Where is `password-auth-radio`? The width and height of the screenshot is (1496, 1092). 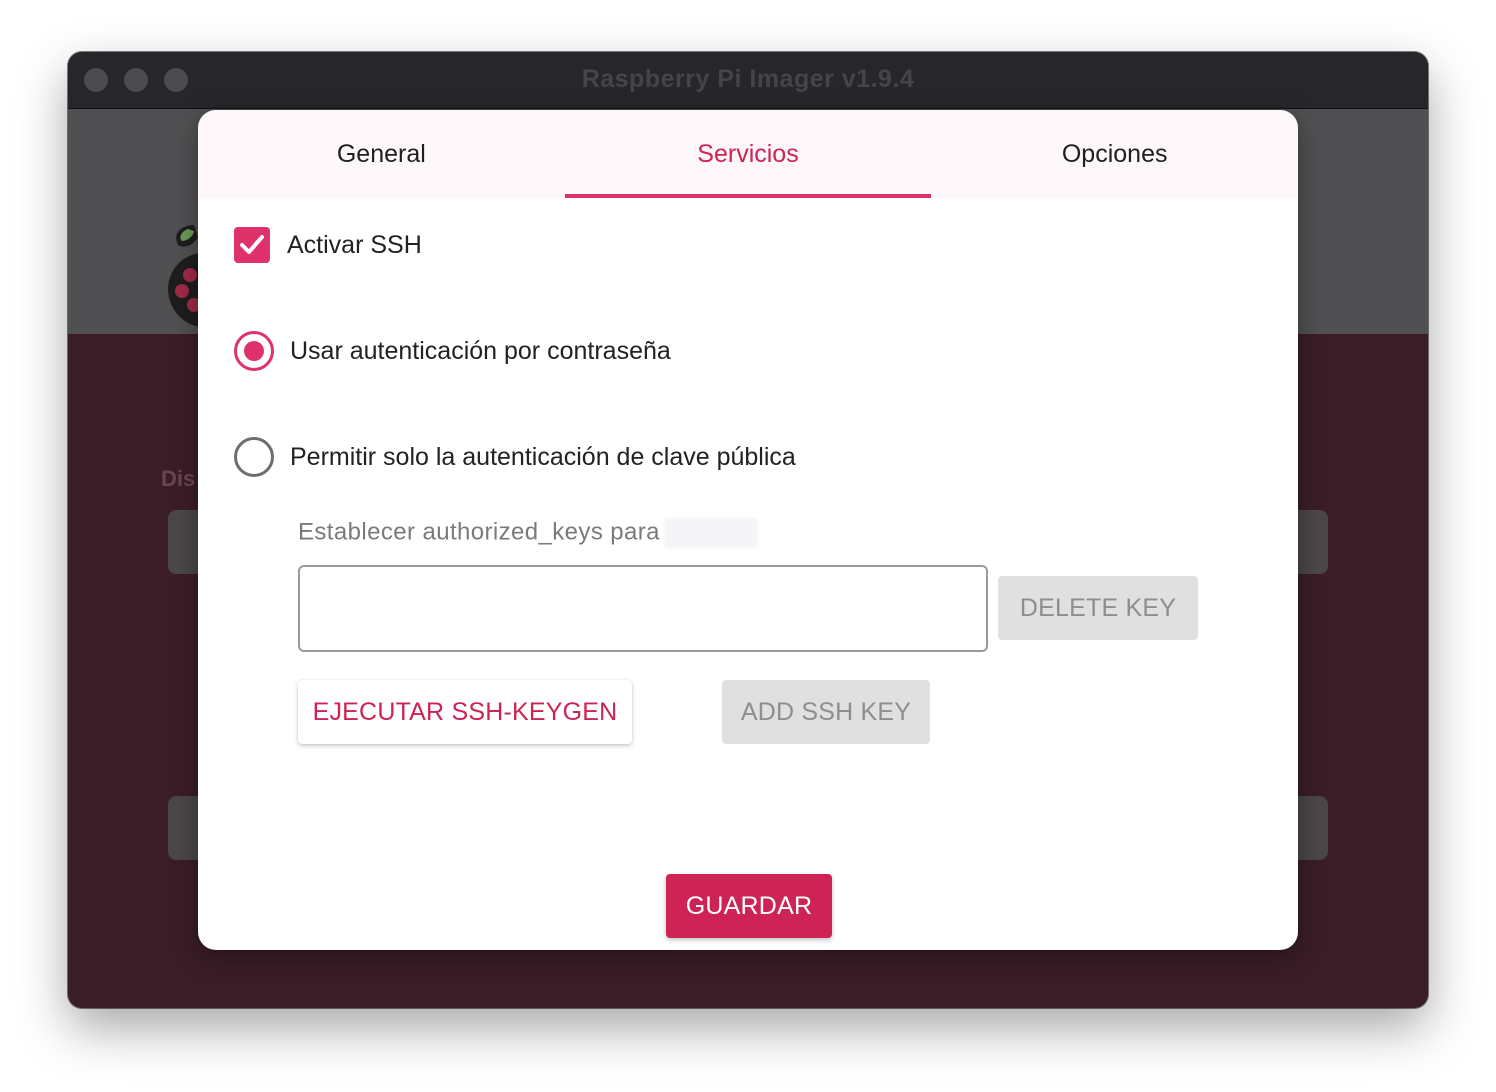
password-auth-radio is located at coordinates (254, 351).